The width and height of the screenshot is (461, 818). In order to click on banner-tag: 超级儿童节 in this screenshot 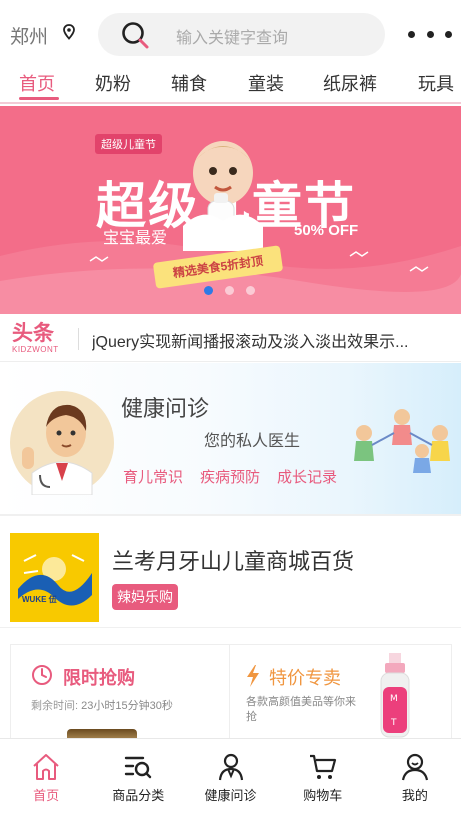, I will do `click(128, 144)`.